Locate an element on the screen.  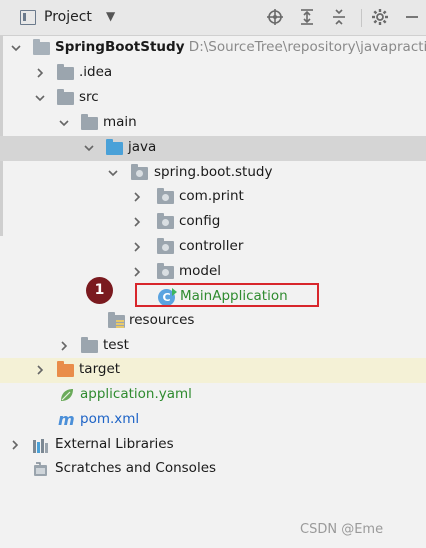
tree-label-src: src is located at coordinates (89, 97).